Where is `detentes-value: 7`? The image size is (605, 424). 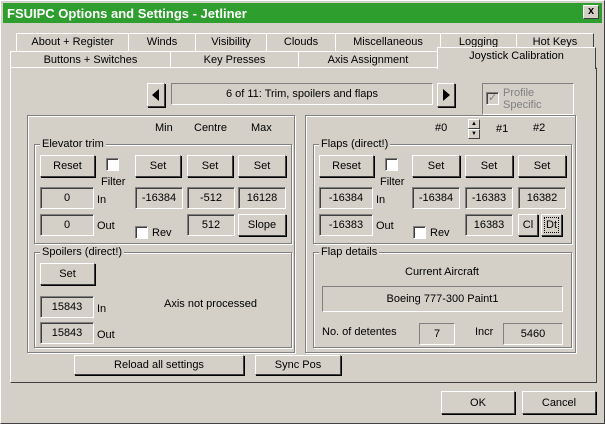
detentes-value: 7 is located at coordinates (437, 334).